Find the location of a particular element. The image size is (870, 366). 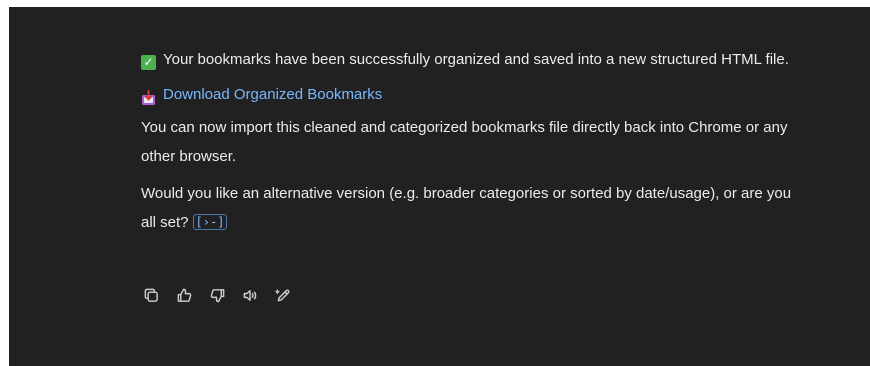

edit-icon is located at coordinates (282, 294).